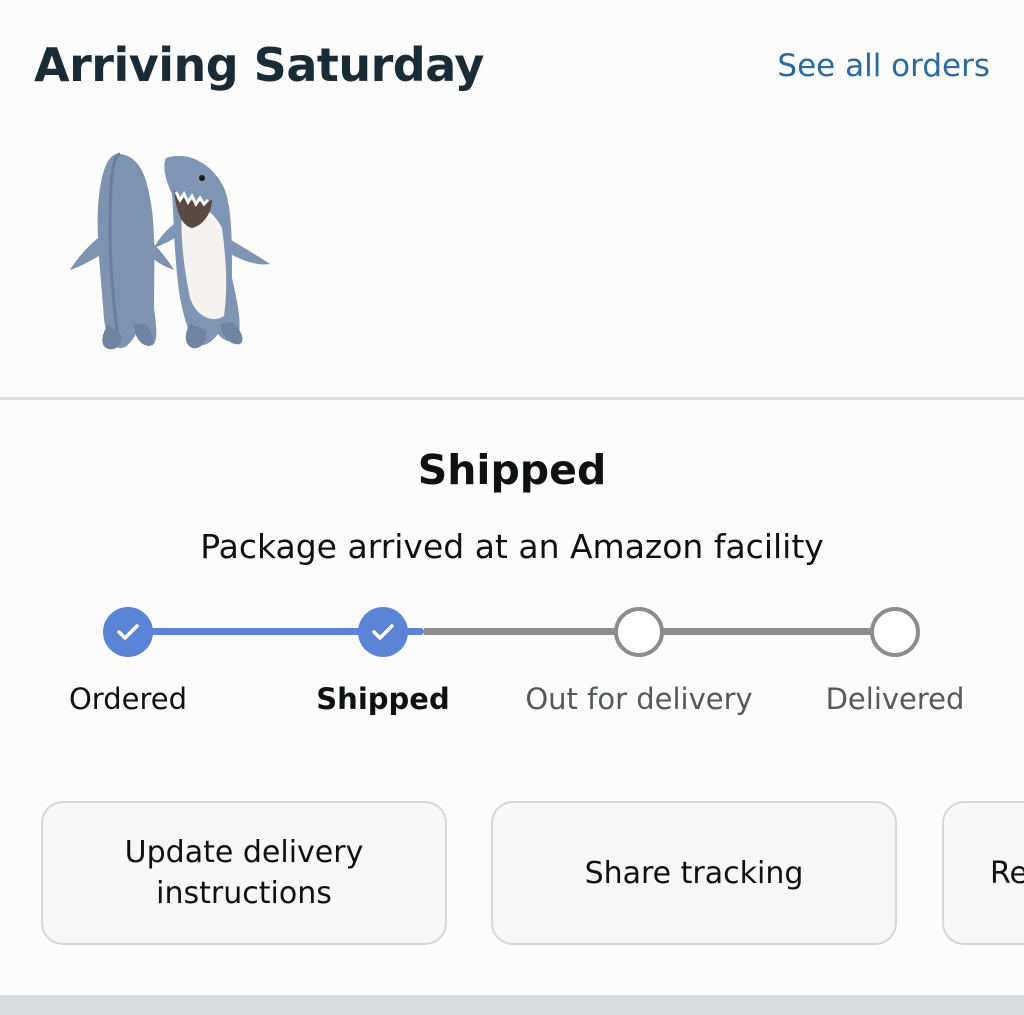  I want to click on shark-blanket-icon, so click(170, 251).